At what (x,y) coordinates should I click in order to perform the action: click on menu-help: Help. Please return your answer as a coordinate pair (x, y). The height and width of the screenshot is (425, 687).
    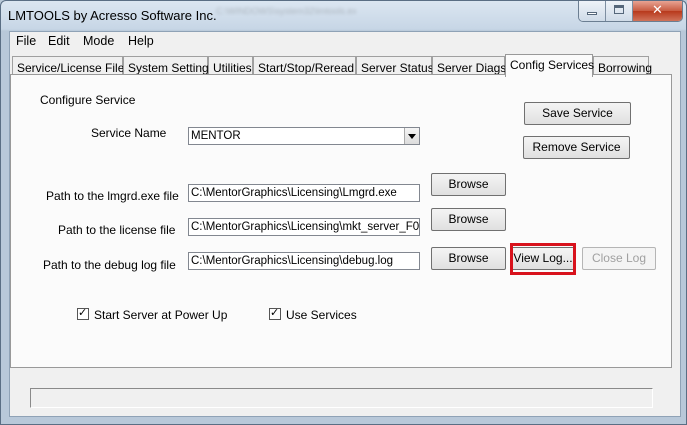
    Looking at the image, I should click on (141, 41).